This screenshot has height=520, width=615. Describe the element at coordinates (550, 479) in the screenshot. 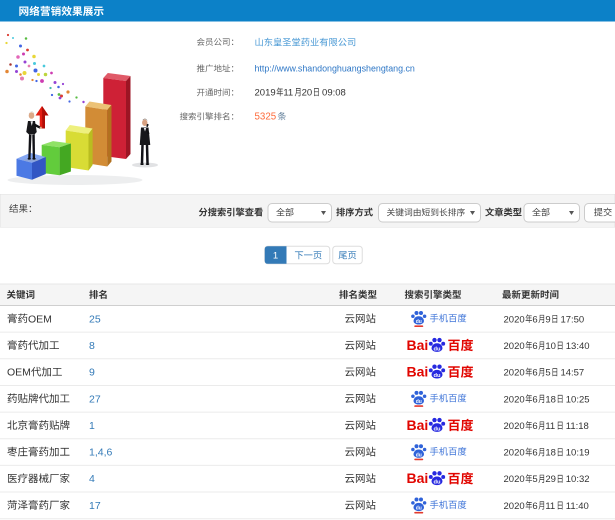

I see `svg-text: 29` at that location.